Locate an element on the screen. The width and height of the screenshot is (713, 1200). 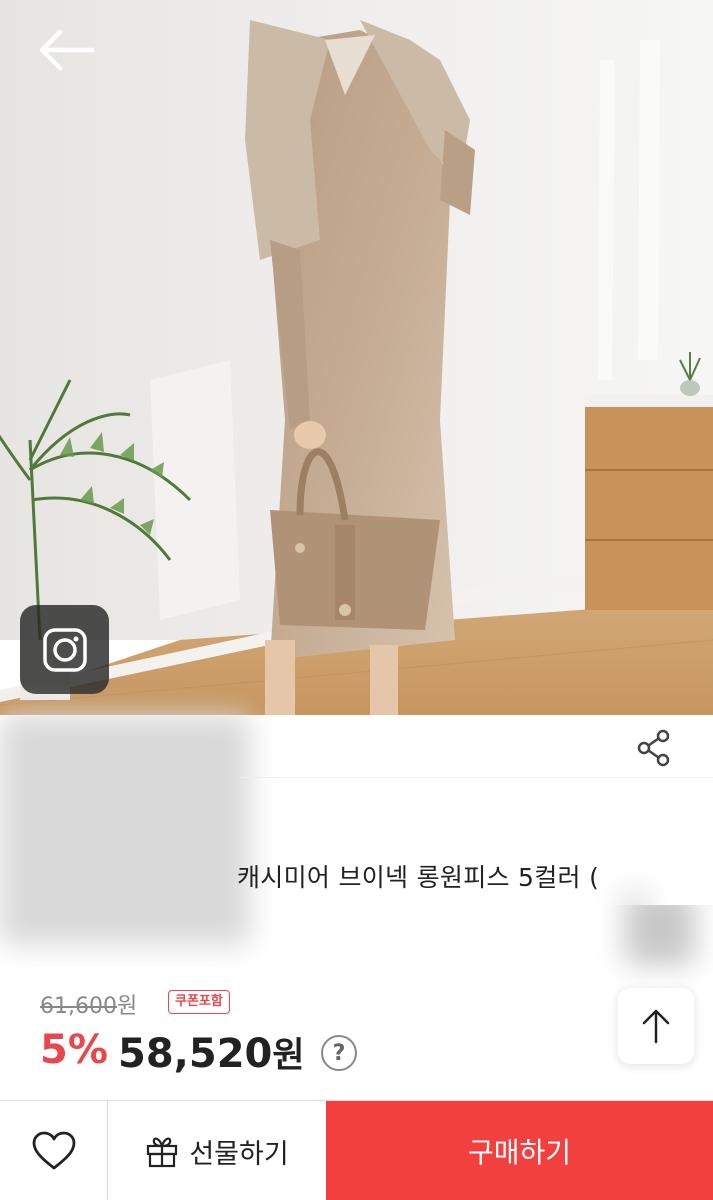
coupon-badge: 쿠폰포함 is located at coordinates (199, 1002).